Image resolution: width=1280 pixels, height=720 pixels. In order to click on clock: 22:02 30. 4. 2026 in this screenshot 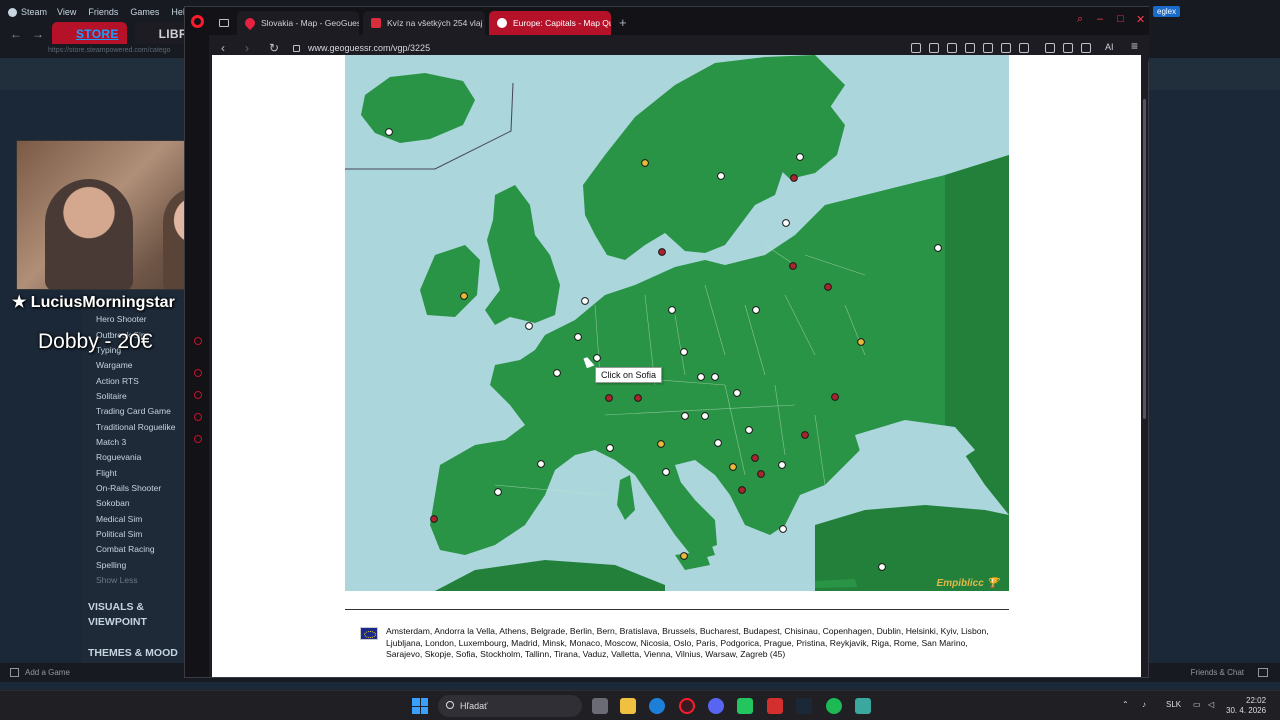, I will do `click(1246, 706)`.